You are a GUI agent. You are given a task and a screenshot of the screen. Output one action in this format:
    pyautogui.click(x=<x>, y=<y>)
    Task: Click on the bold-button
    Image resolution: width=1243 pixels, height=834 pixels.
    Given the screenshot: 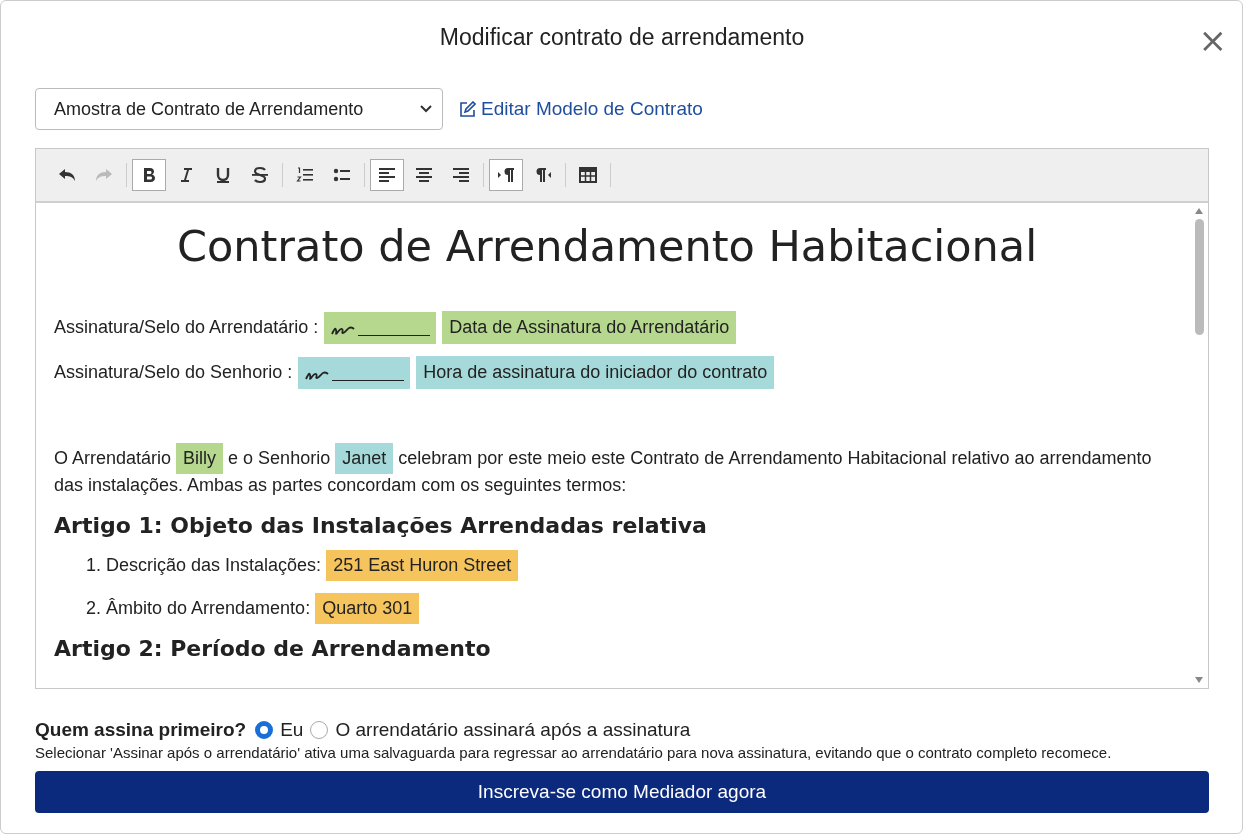 What is the action you would take?
    pyautogui.click(x=149, y=175)
    